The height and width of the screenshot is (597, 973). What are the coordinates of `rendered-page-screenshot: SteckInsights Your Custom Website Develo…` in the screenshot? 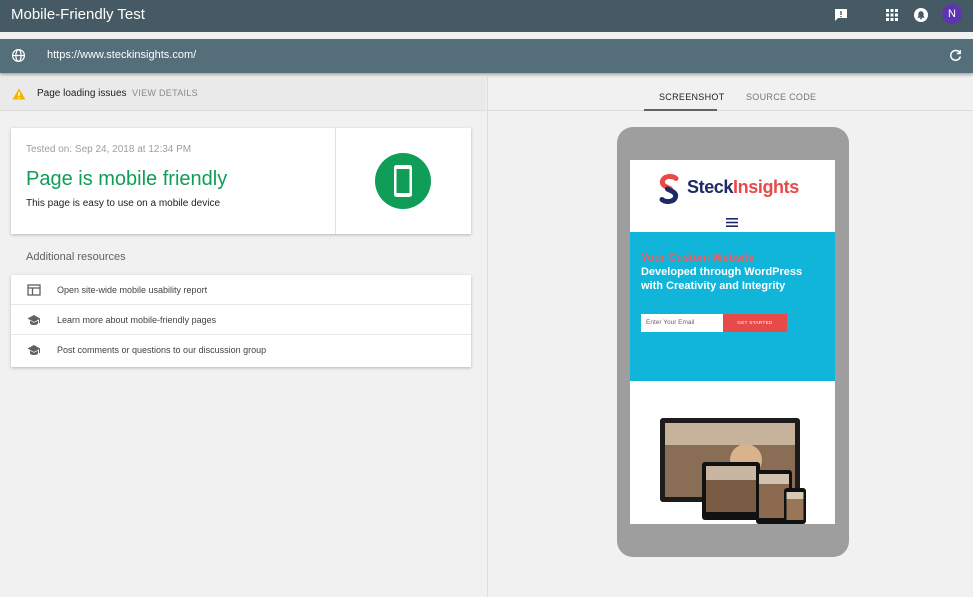 It's located at (732, 342).